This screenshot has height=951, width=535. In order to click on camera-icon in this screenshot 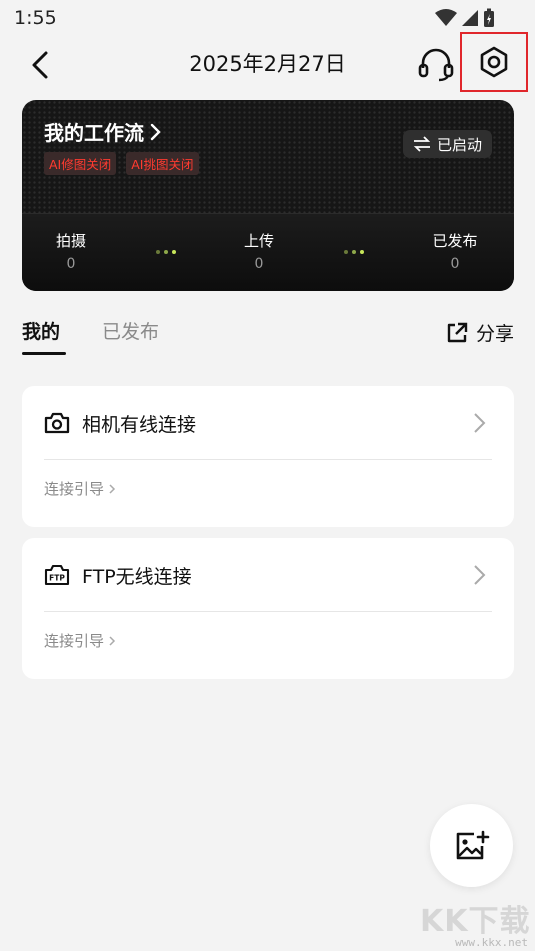, I will do `click(57, 423)`.